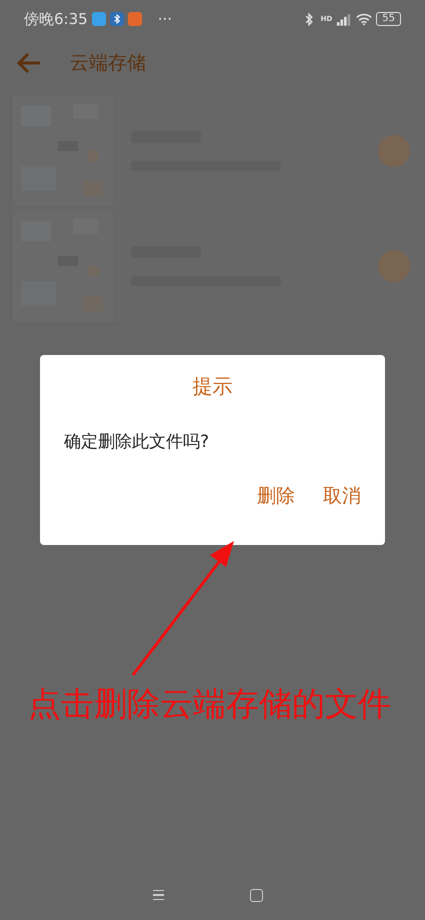  What do you see at coordinates (135, 19) in the screenshot?
I see `shopping-app-icon` at bounding box center [135, 19].